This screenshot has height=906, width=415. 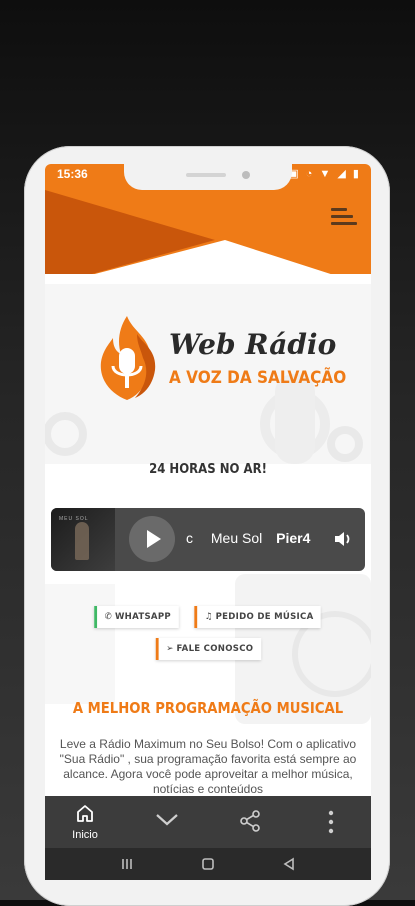 I want to click on share-icon, so click(x=250, y=821).